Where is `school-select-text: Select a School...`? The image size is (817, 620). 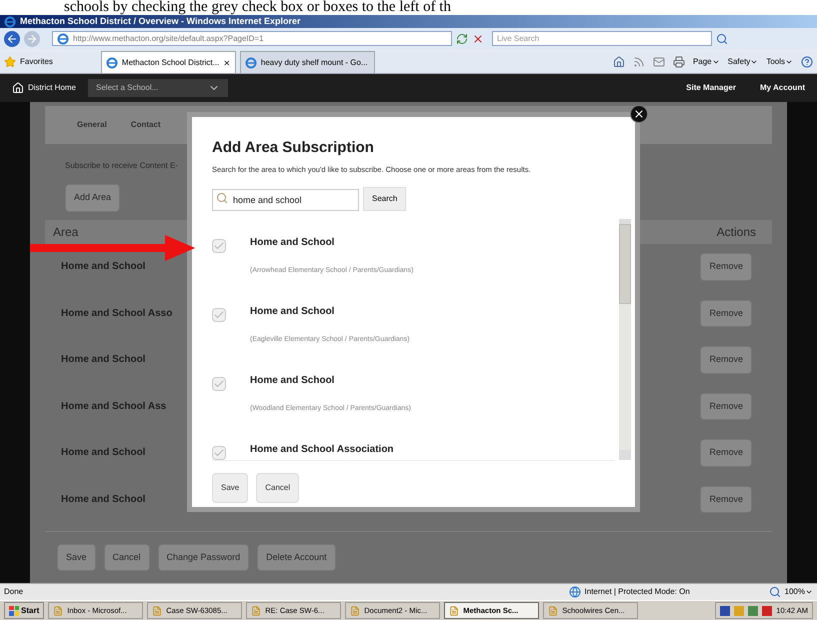
school-select-text: Select a School... is located at coordinates (127, 88).